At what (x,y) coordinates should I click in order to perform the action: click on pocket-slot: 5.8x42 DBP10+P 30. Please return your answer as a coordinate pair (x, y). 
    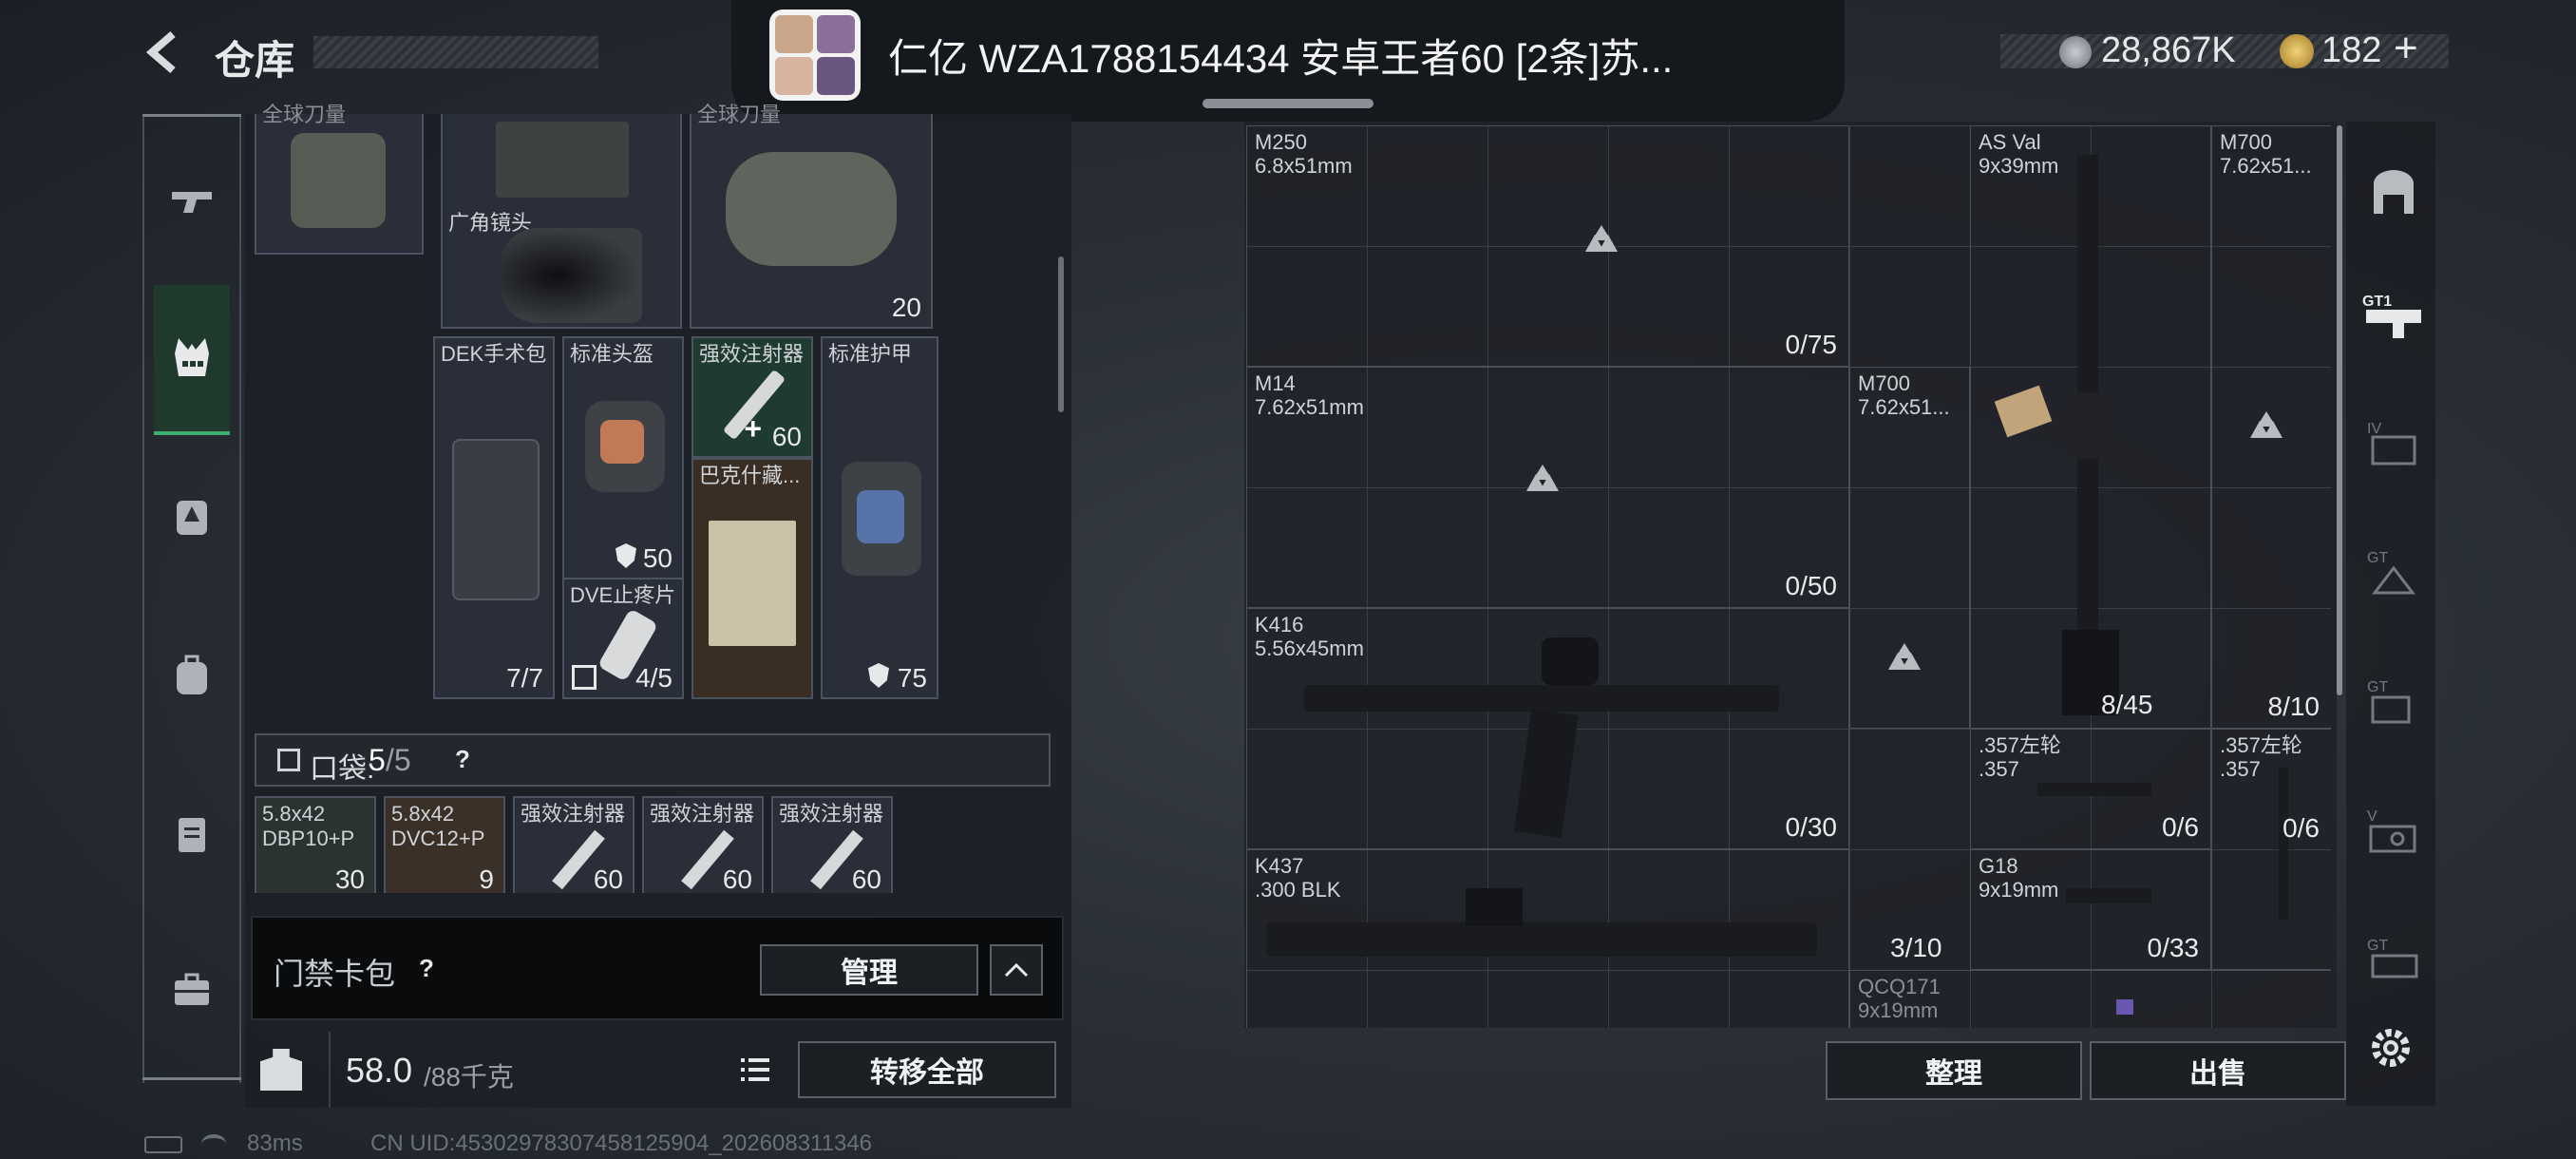
    Looking at the image, I should click on (315, 844).